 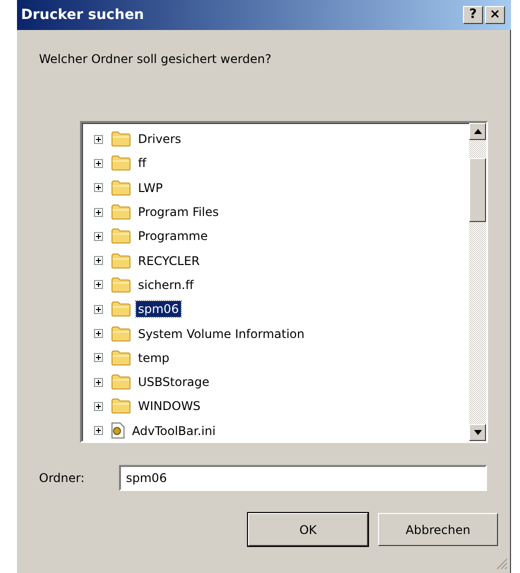 I want to click on scroll-down-button, so click(x=477, y=432).